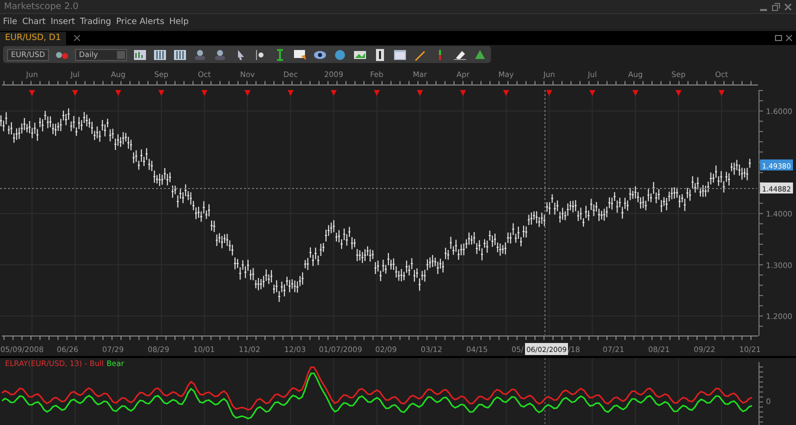 This screenshot has height=425, width=796. I want to click on menu-item: File, so click(10, 21).